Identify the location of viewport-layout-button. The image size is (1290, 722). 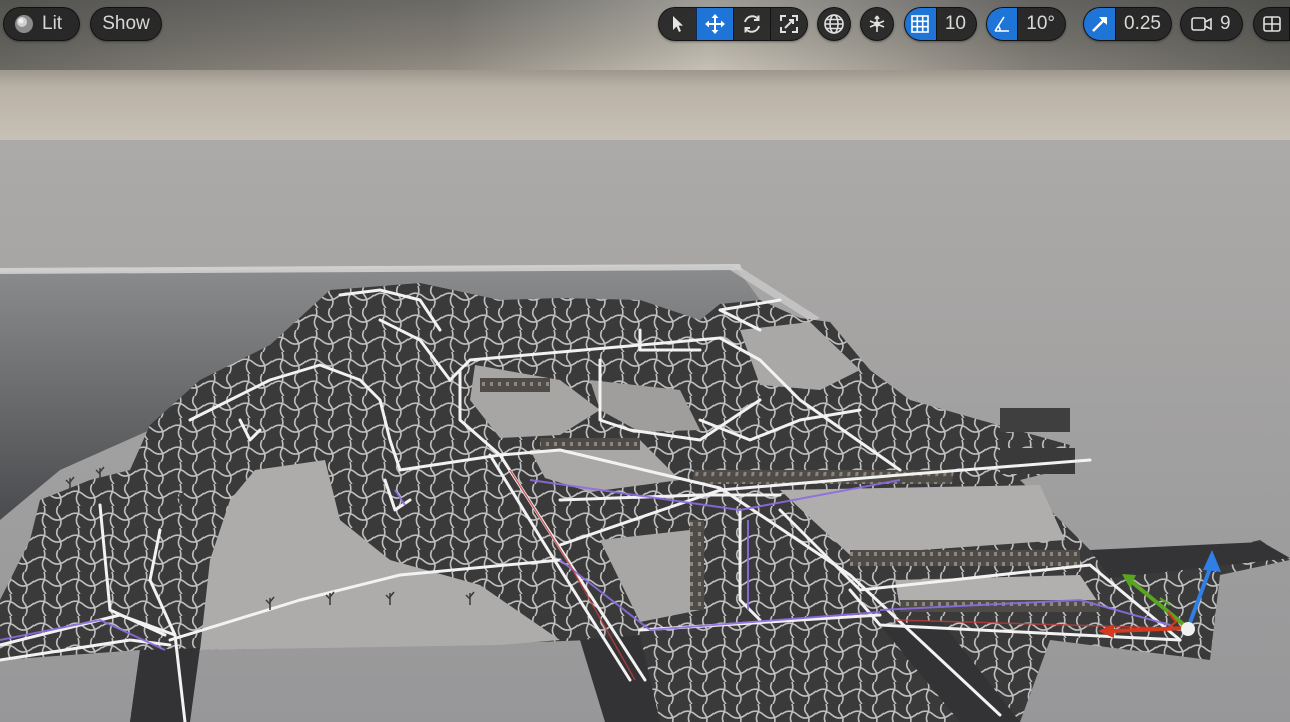
(1271, 24).